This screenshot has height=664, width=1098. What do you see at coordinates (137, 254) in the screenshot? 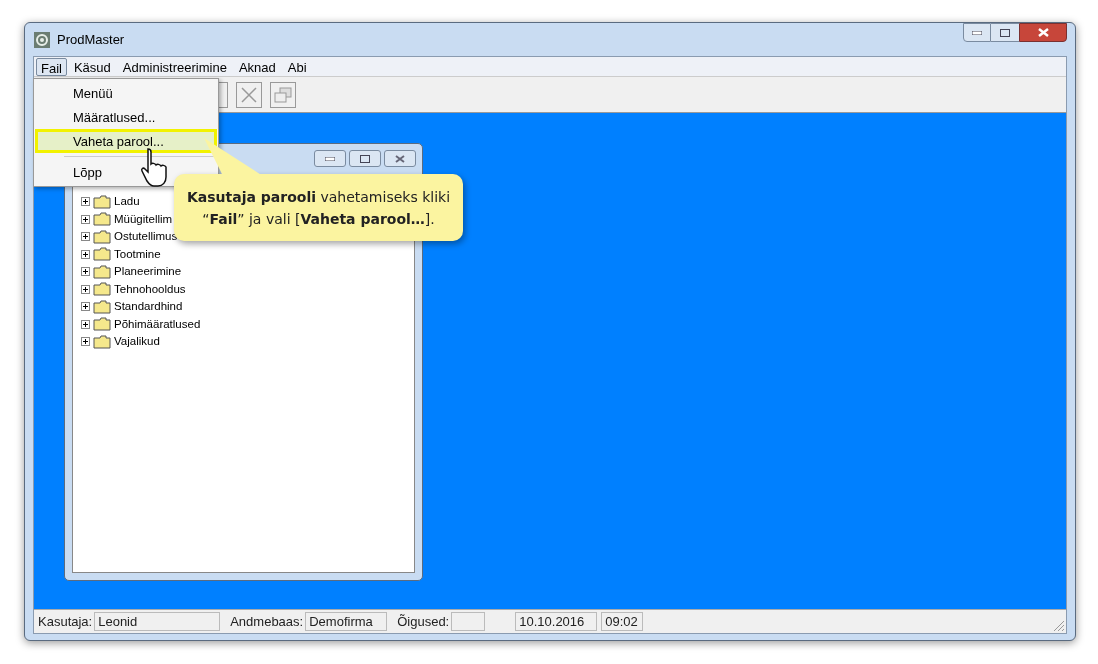
I see `tree-item: Tootmine` at bounding box center [137, 254].